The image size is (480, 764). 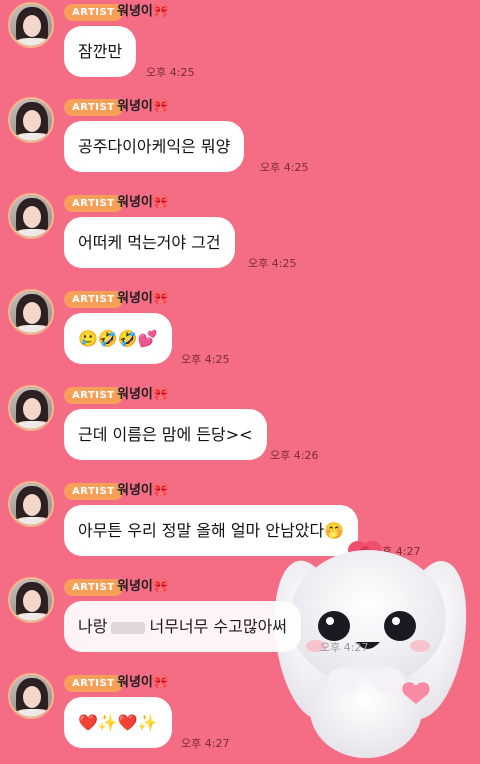 What do you see at coordinates (100, 51) in the screenshot?
I see `message-bubble: 잠깐만` at bounding box center [100, 51].